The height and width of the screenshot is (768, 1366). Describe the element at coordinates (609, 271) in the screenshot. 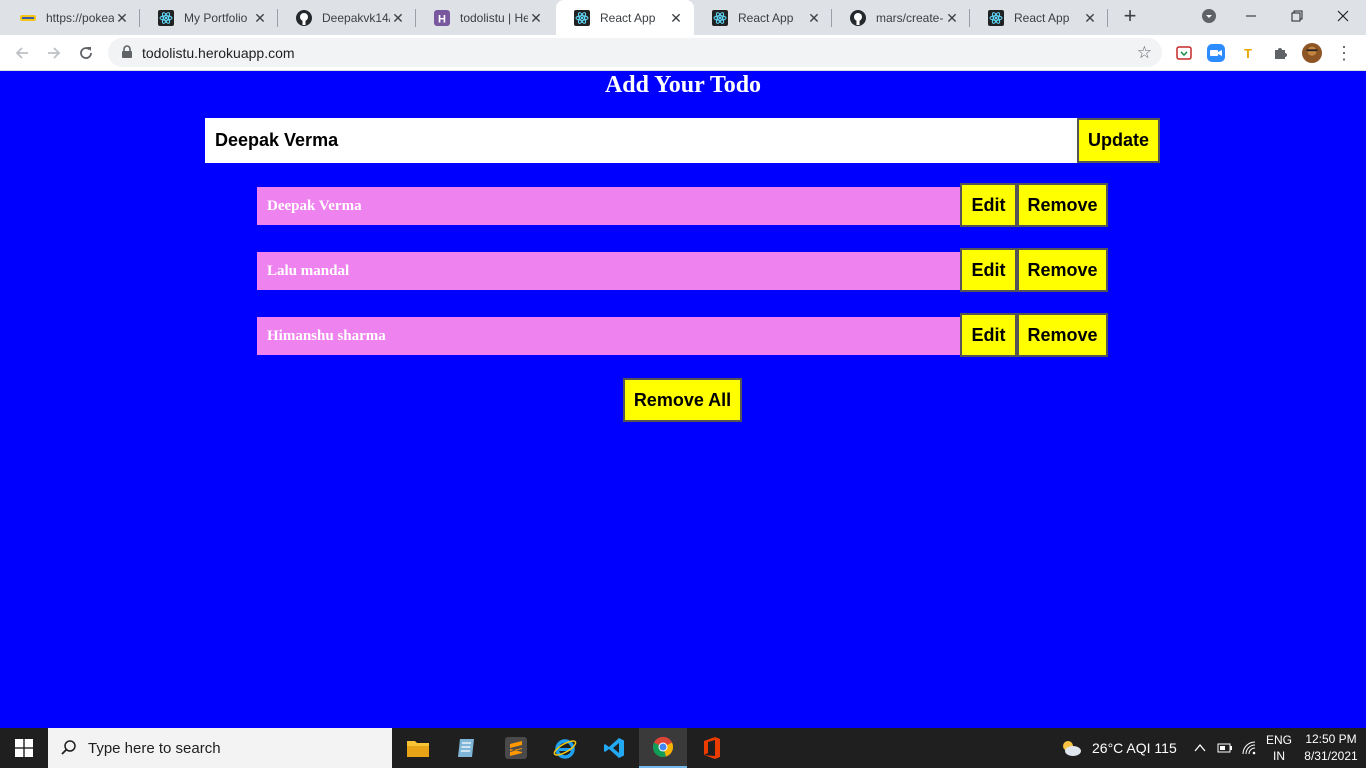

I see `todo-text: Lalu mandal` at that location.